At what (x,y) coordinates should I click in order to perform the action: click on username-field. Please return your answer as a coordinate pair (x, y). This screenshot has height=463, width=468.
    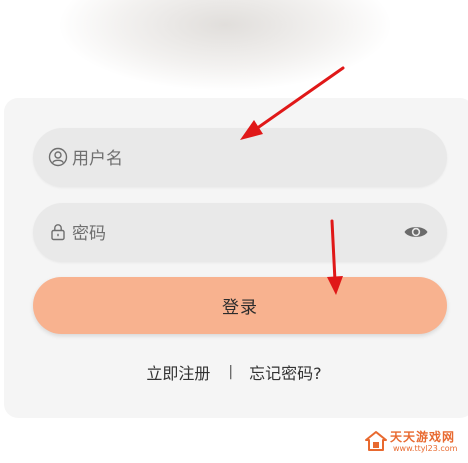
    Looking at the image, I should click on (240, 158).